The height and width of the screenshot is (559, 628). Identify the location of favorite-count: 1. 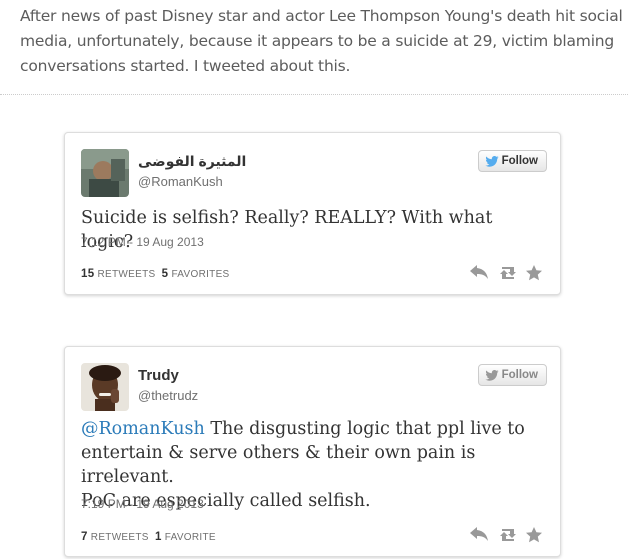
(158, 537).